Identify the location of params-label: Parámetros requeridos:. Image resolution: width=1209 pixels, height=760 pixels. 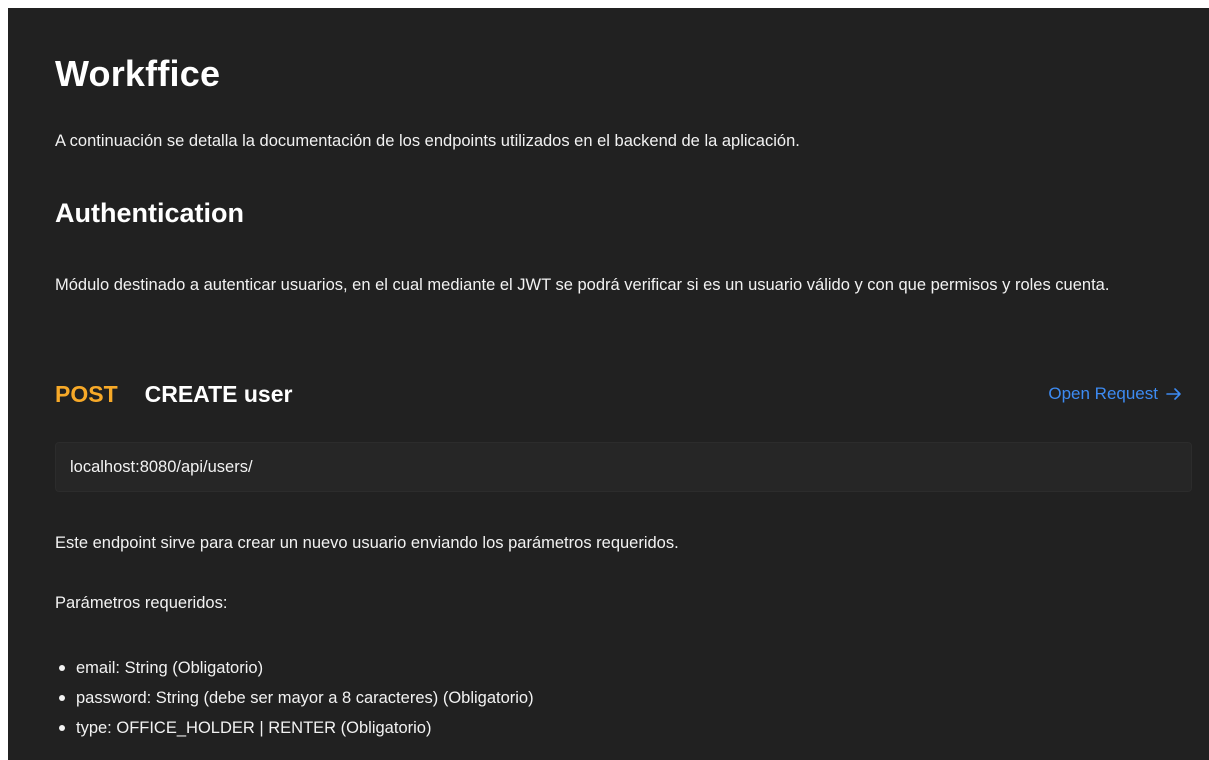
(141, 603).